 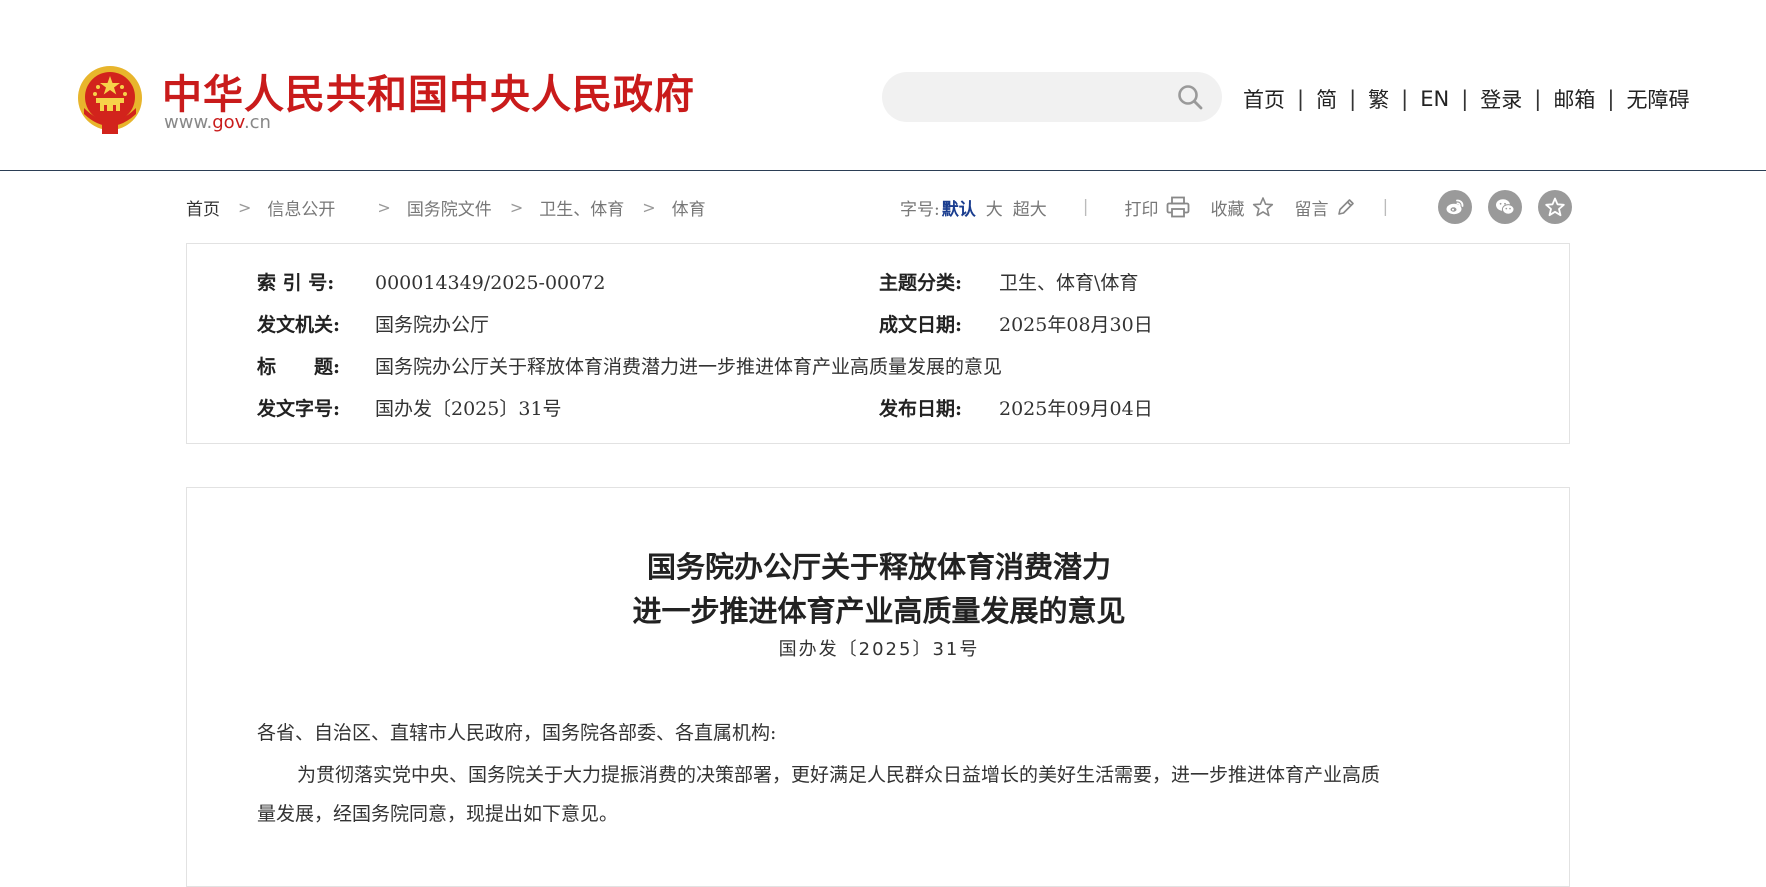 What do you see at coordinates (1069, 283) in the screenshot?
I see `meta-value: 卫生、体育\体育` at bounding box center [1069, 283].